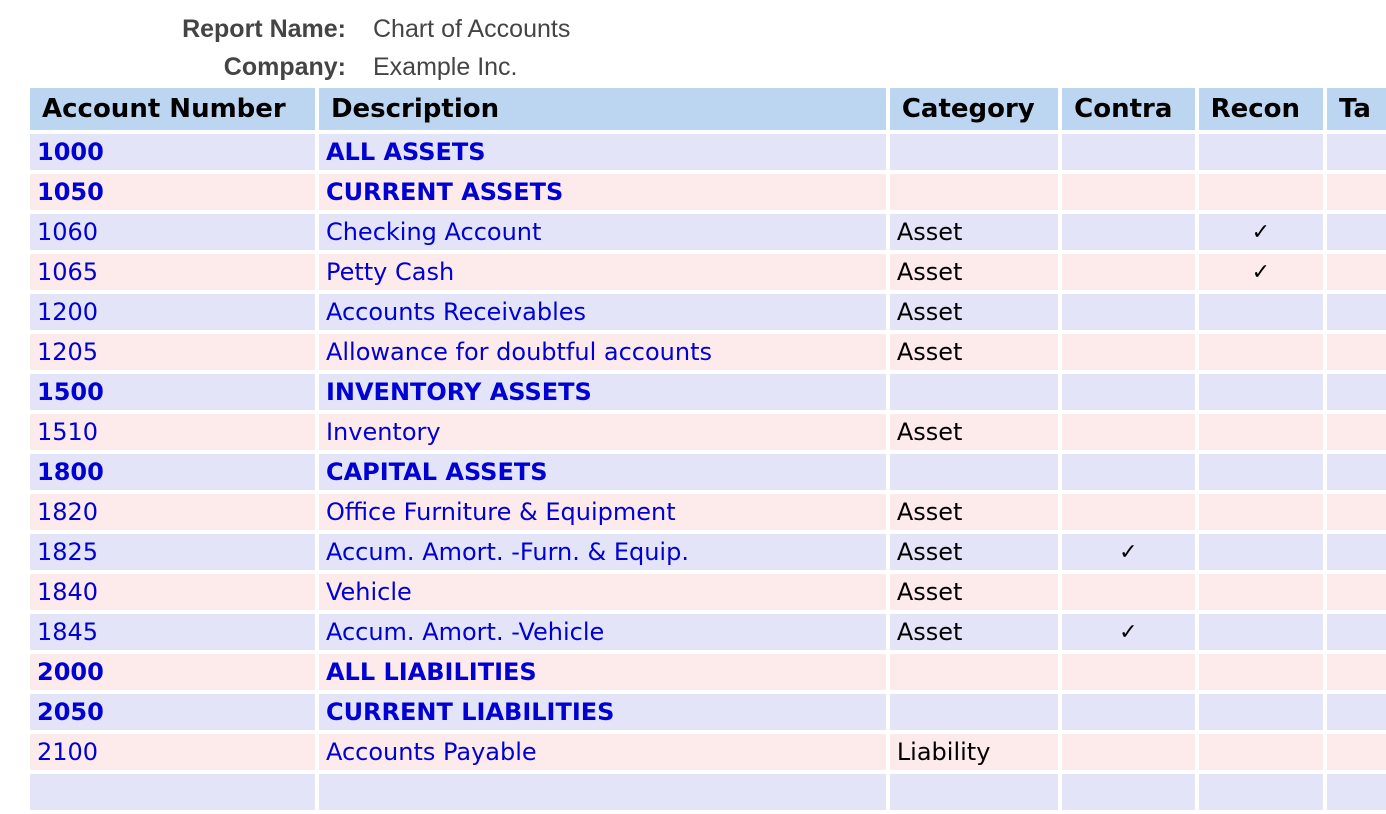  I want to click on table-row: 1000 ALL ASSETS, so click(708, 152).